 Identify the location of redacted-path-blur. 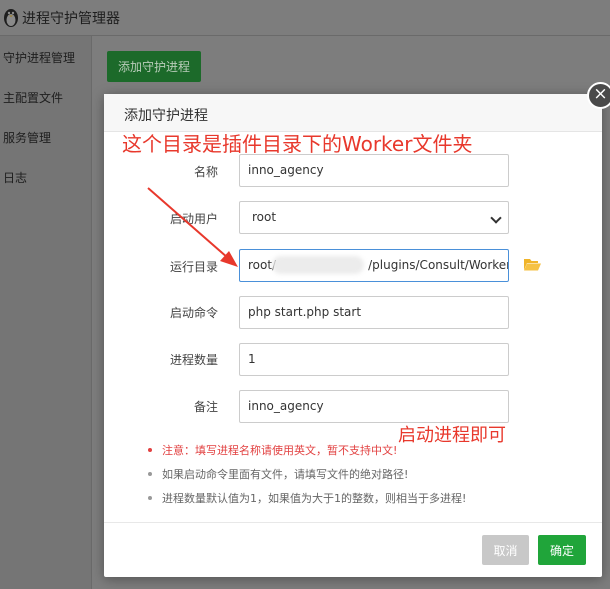
(318, 265).